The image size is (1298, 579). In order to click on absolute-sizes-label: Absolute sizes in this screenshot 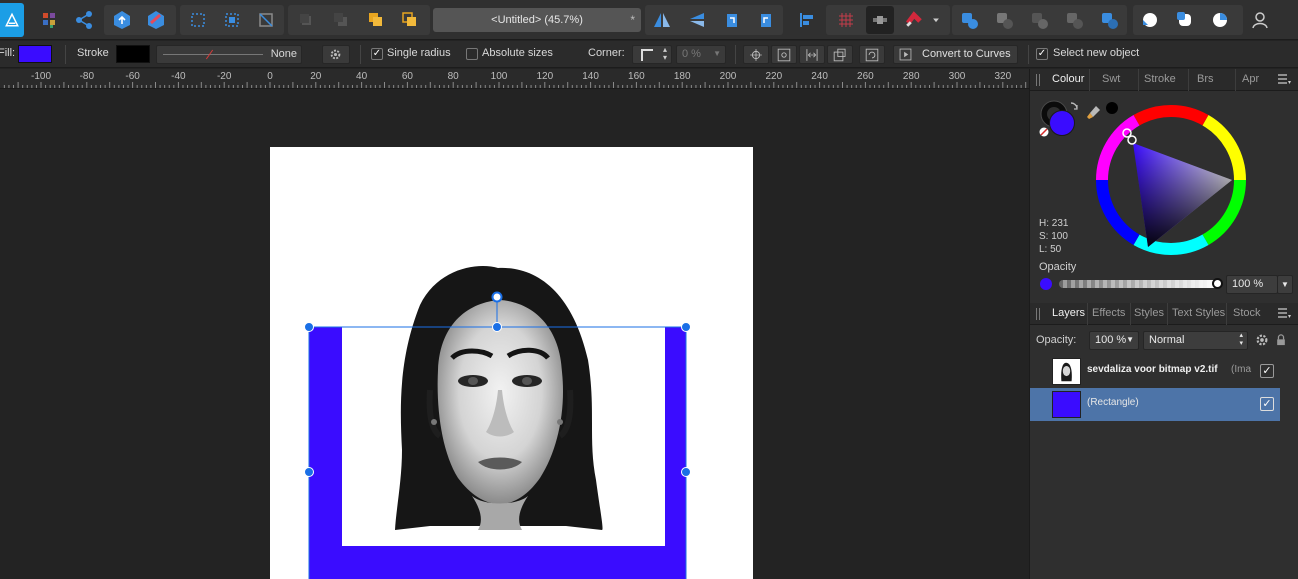, I will do `click(517, 53)`.